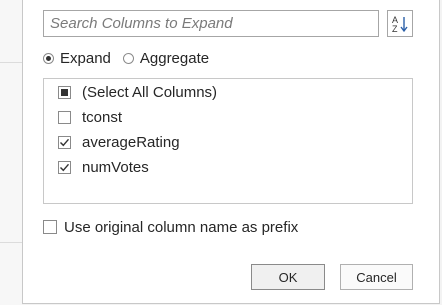  What do you see at coordinates (395, 29) in the screenshot?
I see `svg-text: Z` at bounding box center [395, 29].